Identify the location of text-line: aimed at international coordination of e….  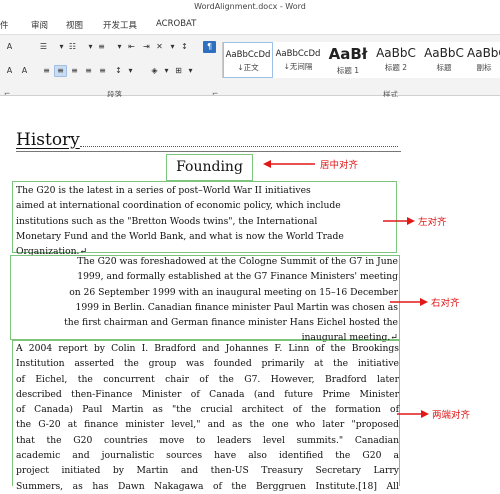
(178, 206).